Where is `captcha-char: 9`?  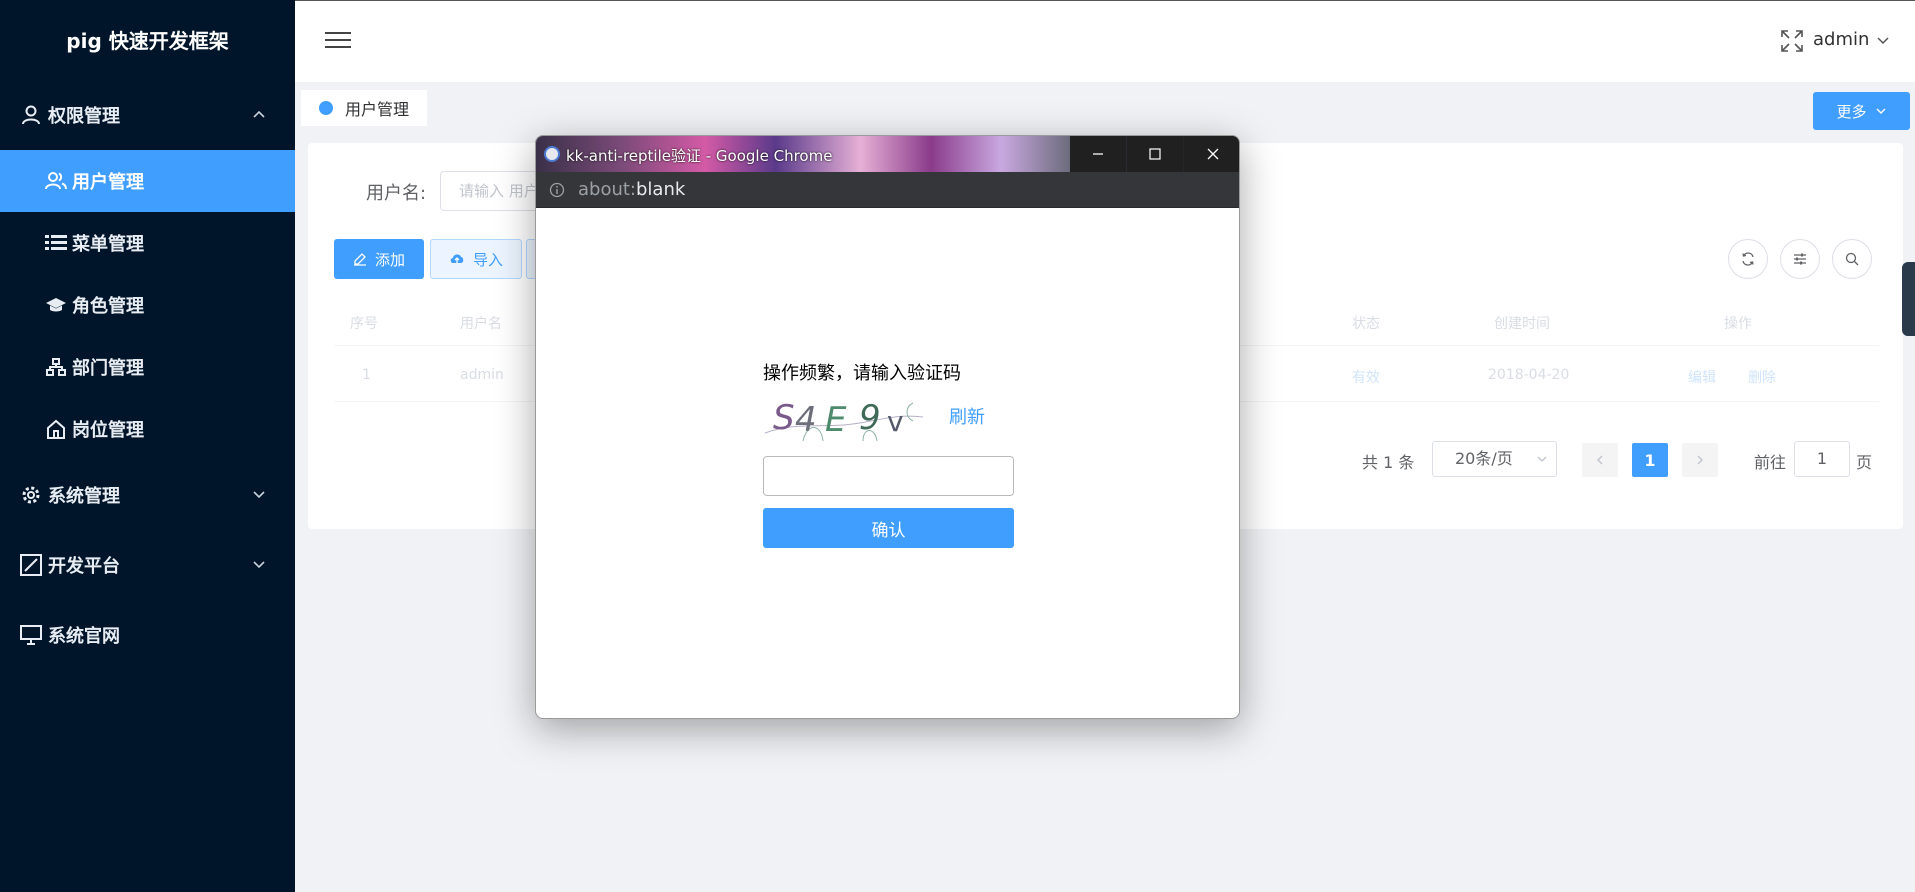
captcha-char: 9 is located at coordinates (870, 418).